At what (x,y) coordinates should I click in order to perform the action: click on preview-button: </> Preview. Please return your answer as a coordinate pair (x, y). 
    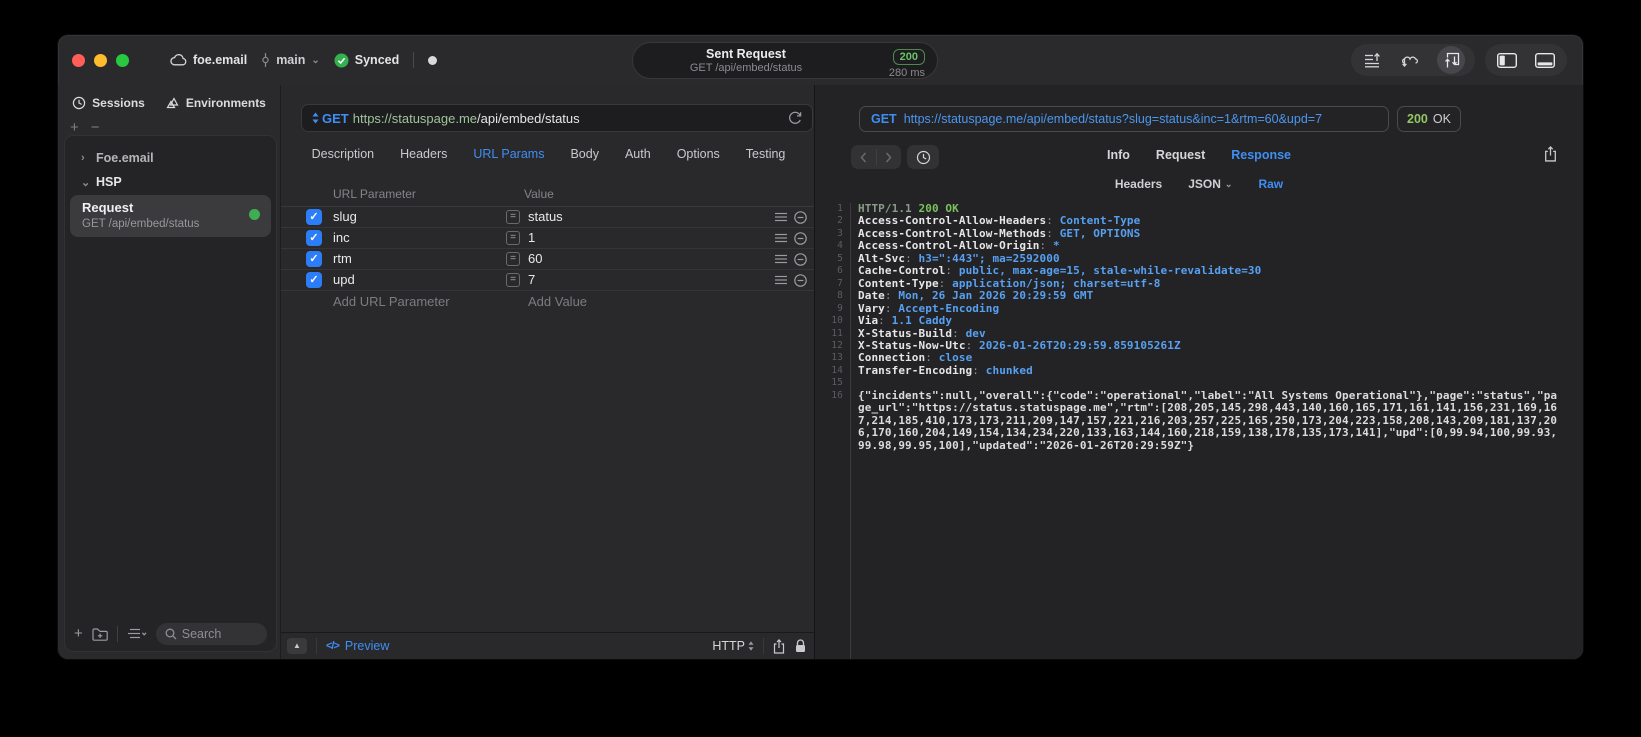
    Looking at the image, I should click on (357, 646).